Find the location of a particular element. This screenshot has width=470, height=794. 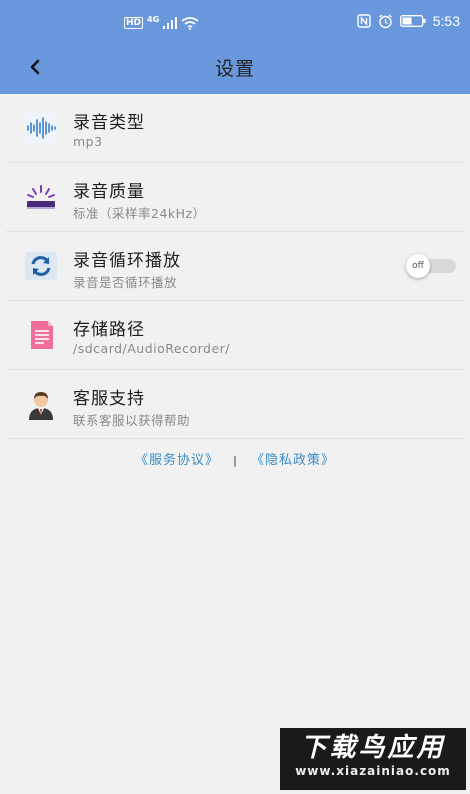

setting-title: 录音循环播放 is located at coordinates (127, 261).